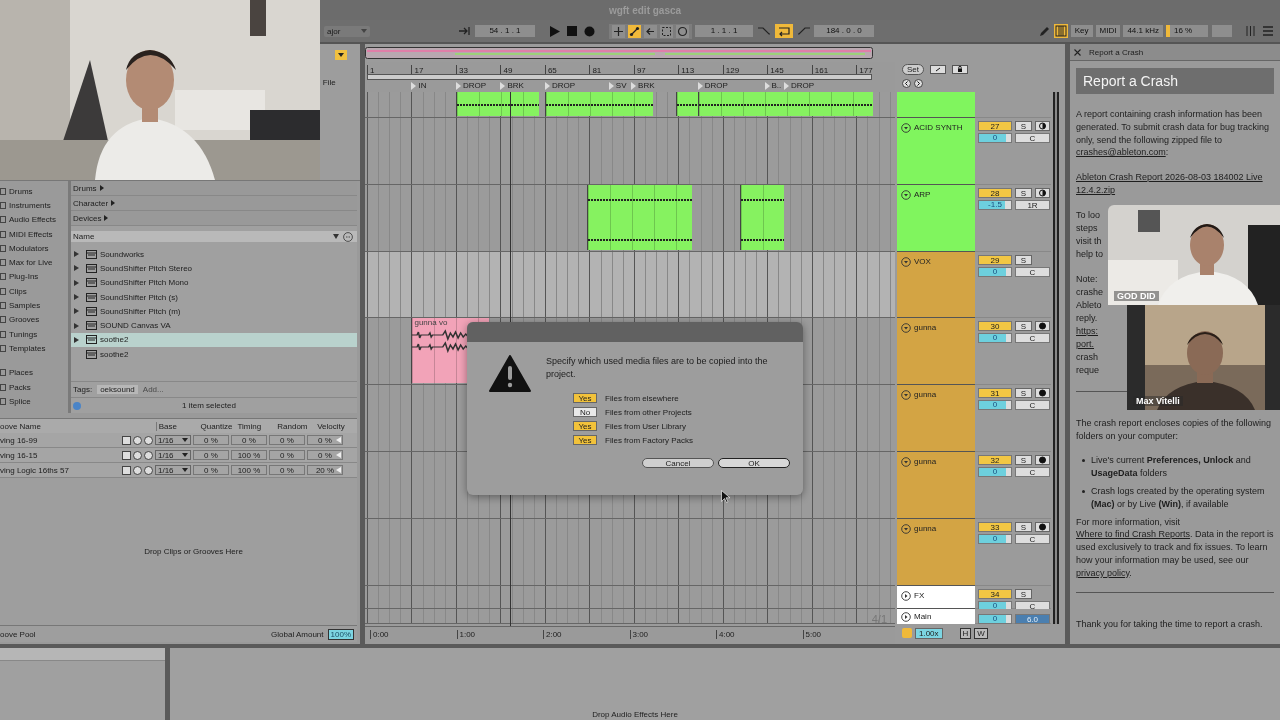  I want to click on filter-icon, so click(336, 236).